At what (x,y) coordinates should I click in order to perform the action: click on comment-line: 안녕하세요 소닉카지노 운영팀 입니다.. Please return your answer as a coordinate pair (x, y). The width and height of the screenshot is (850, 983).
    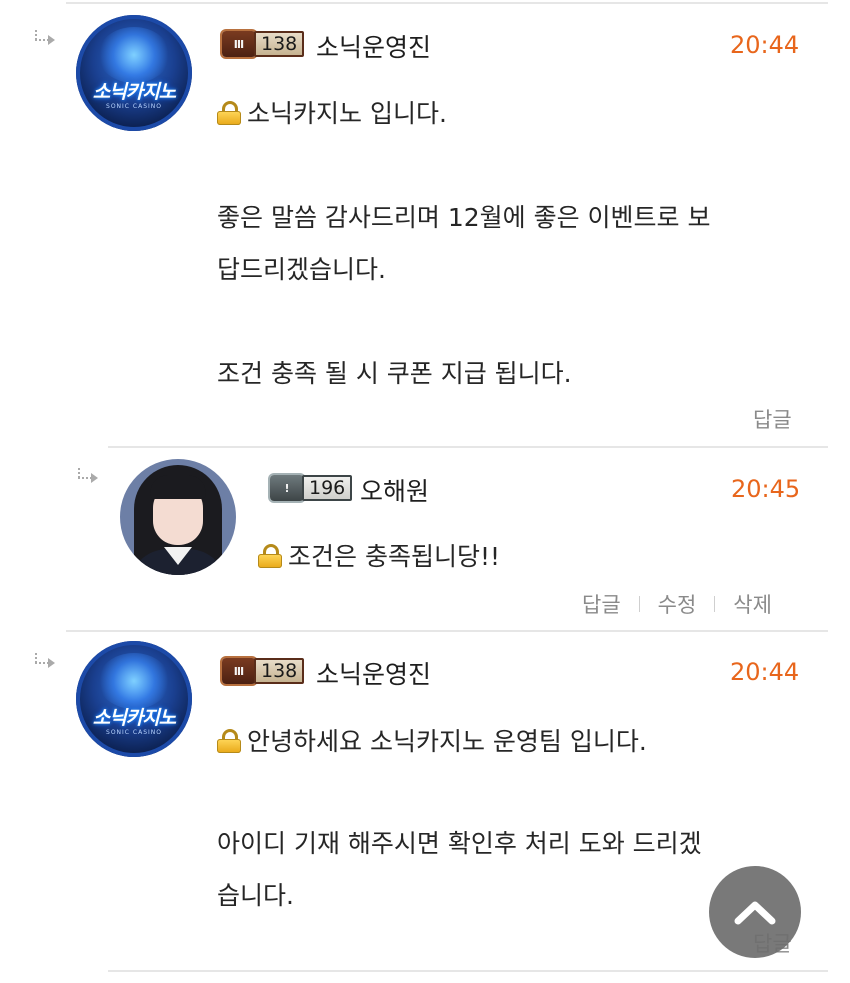
    Looking at the image, I should click on (432, 740).